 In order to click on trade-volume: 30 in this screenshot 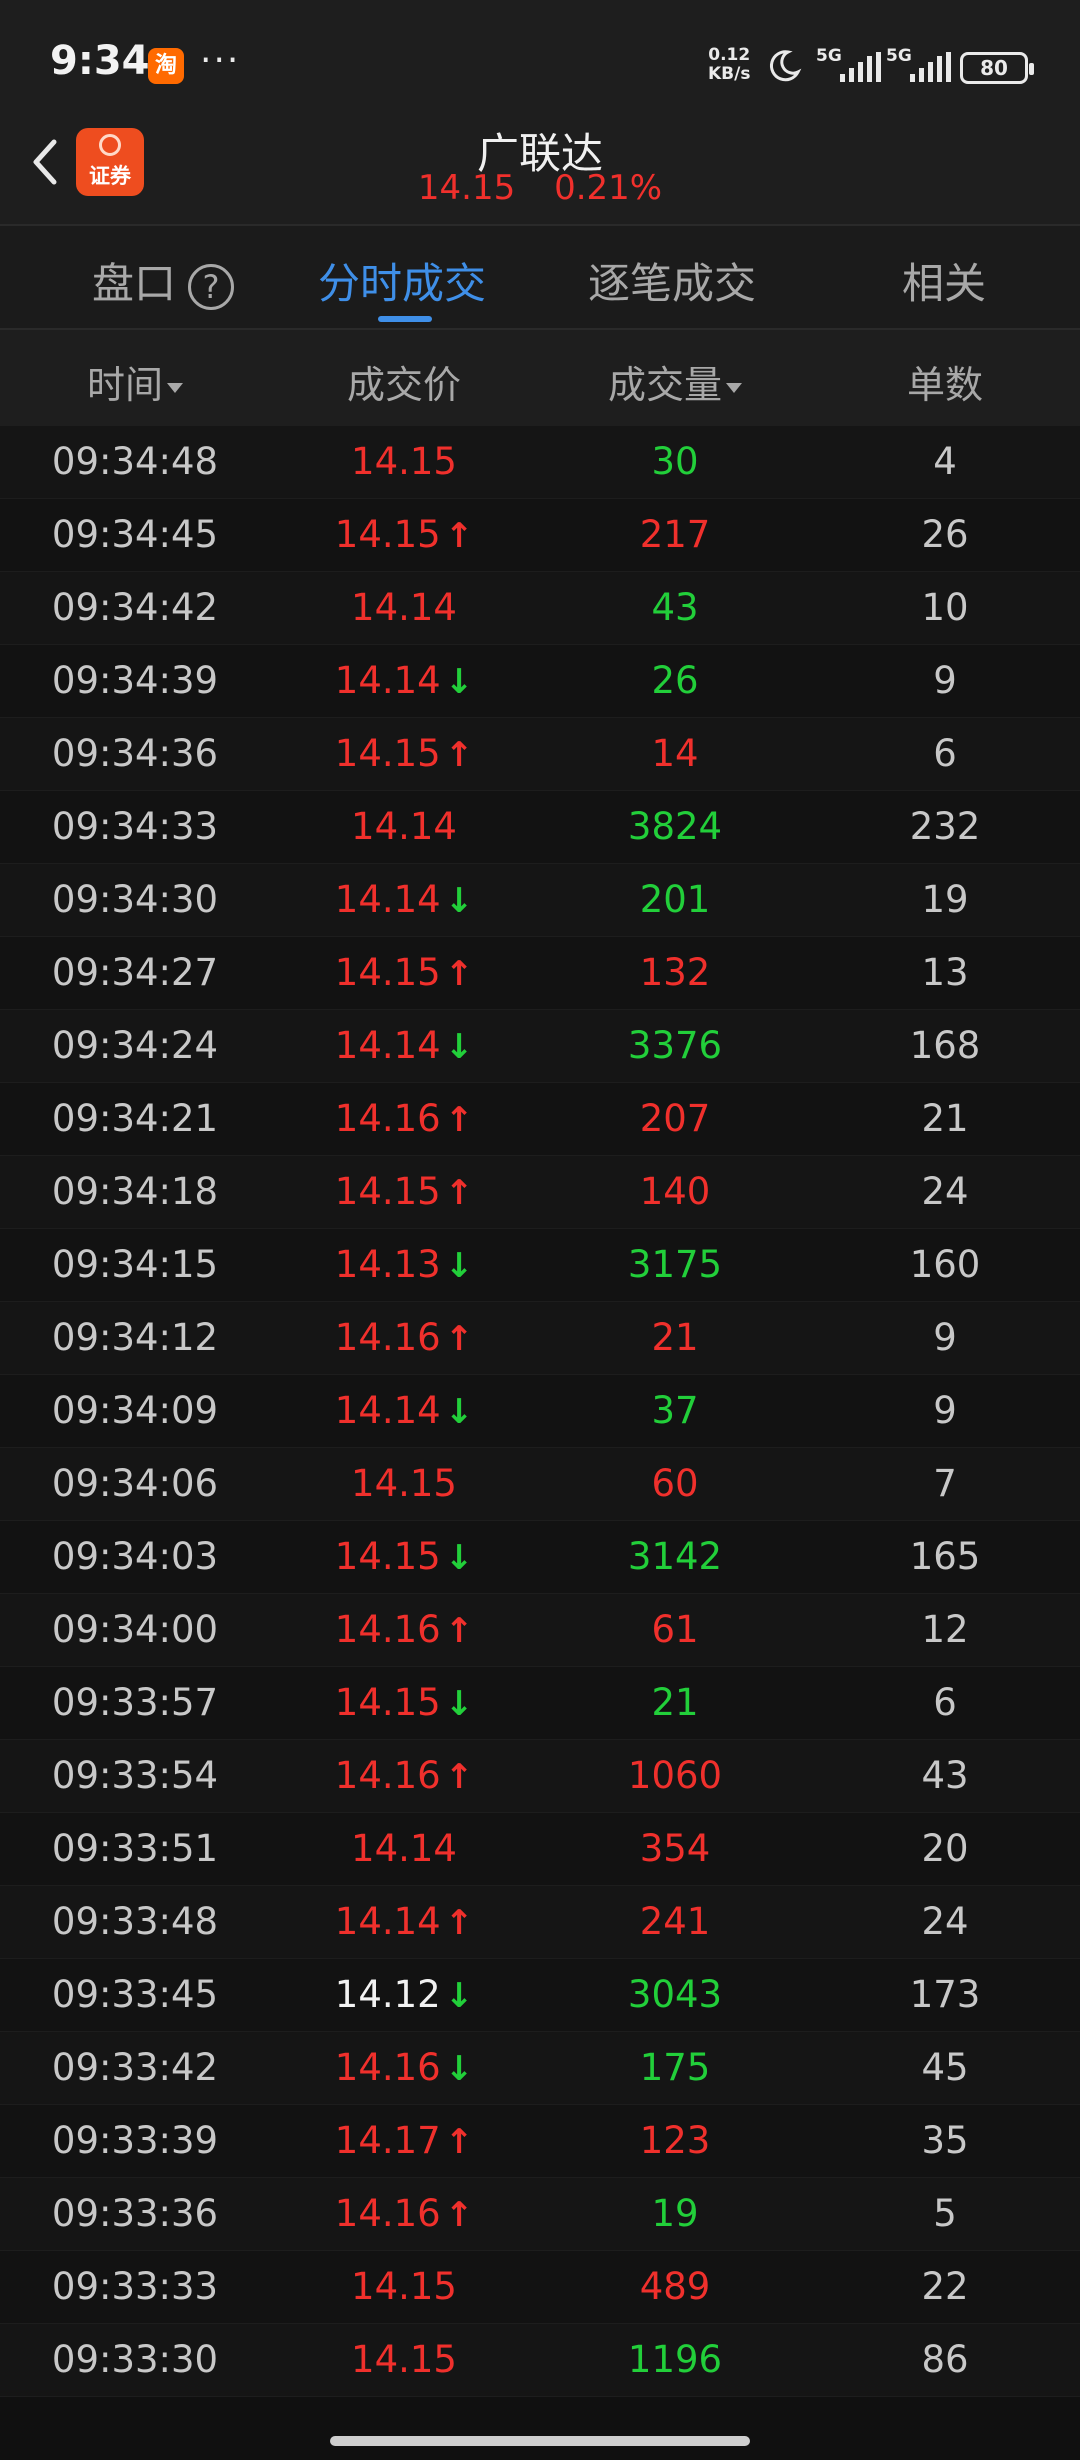, I will do `click(675, 461)`.